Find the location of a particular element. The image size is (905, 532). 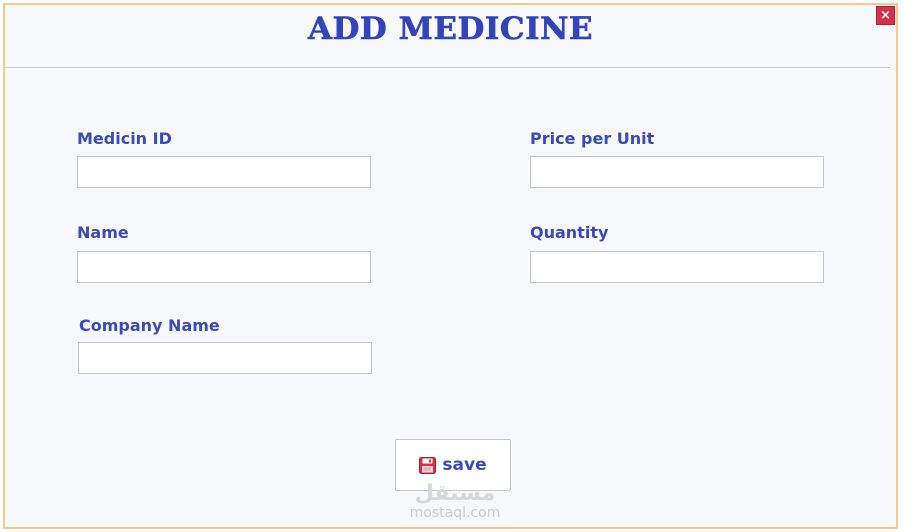

watermark-text: mostaql.com is located at coordinates (455, 513).